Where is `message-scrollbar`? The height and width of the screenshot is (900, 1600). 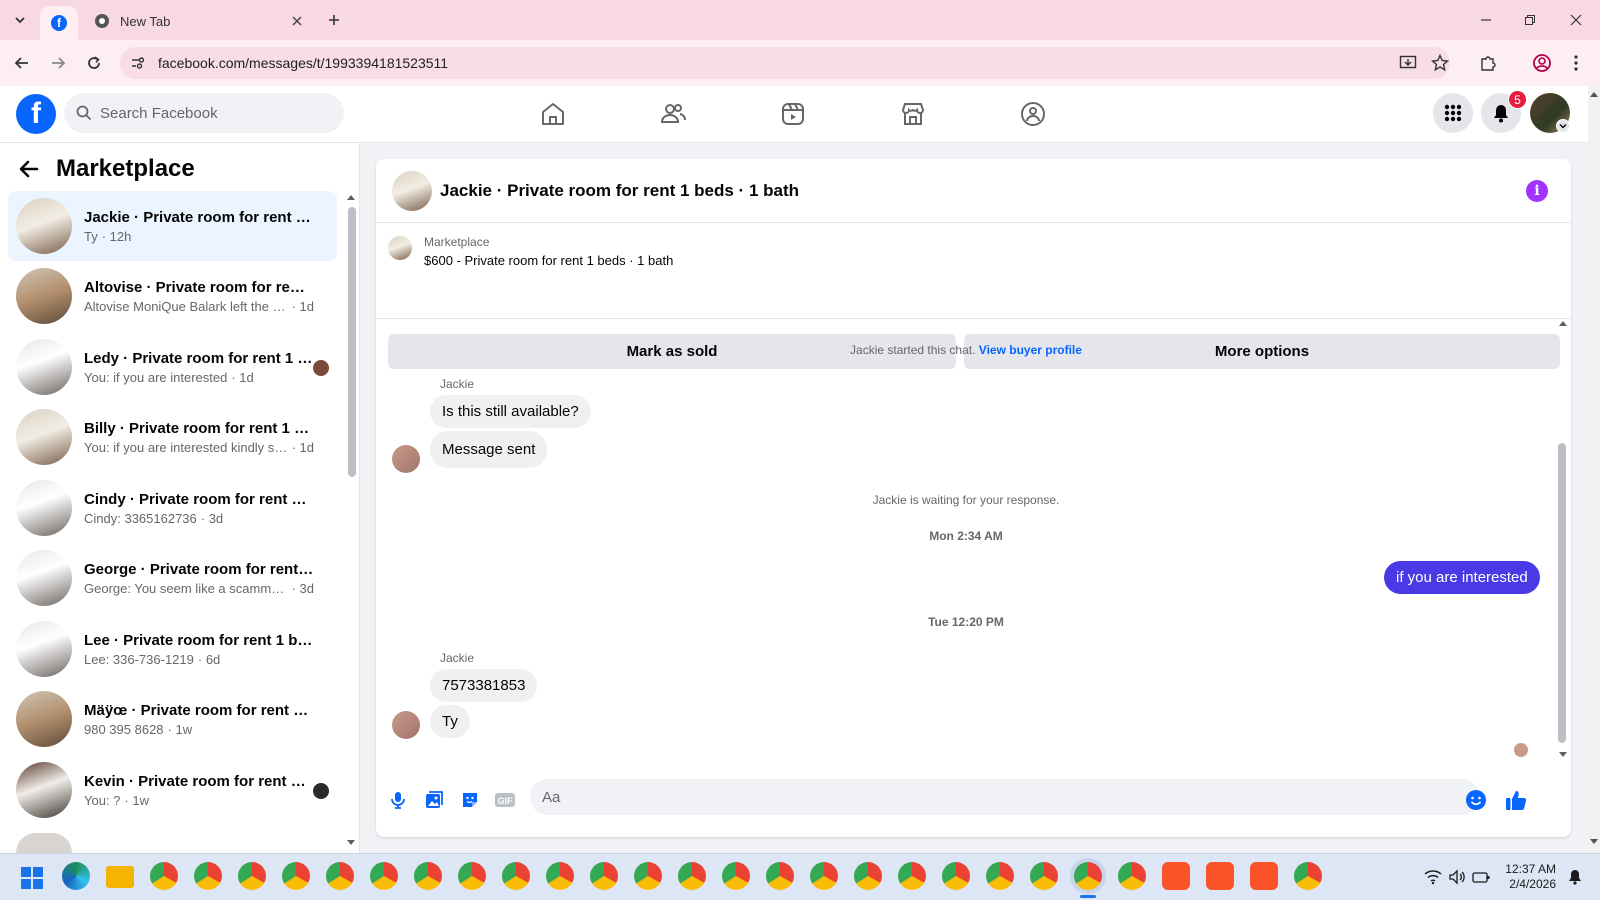 message-scrollbar is located at coordinates (1562, 541).